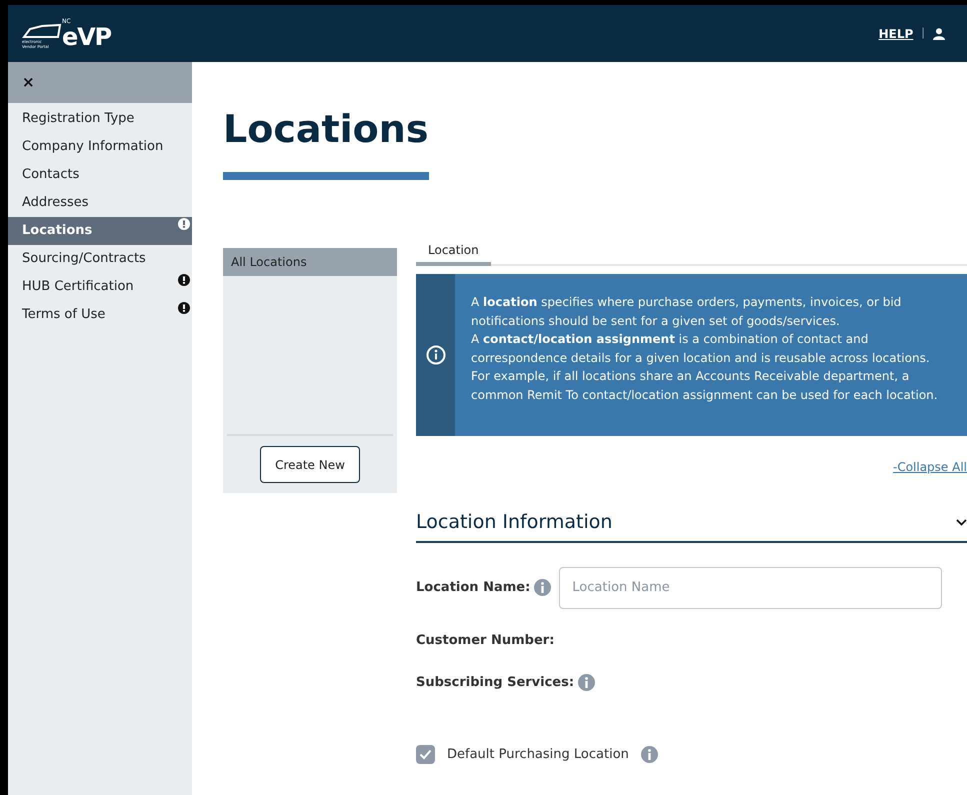 The height and width of the screenshot is (795, 967). What do you see at coordinates (929, 467) in the screenshot?
I see `collapse-all-link: -Collapse All` at bounding box center [929, 467].